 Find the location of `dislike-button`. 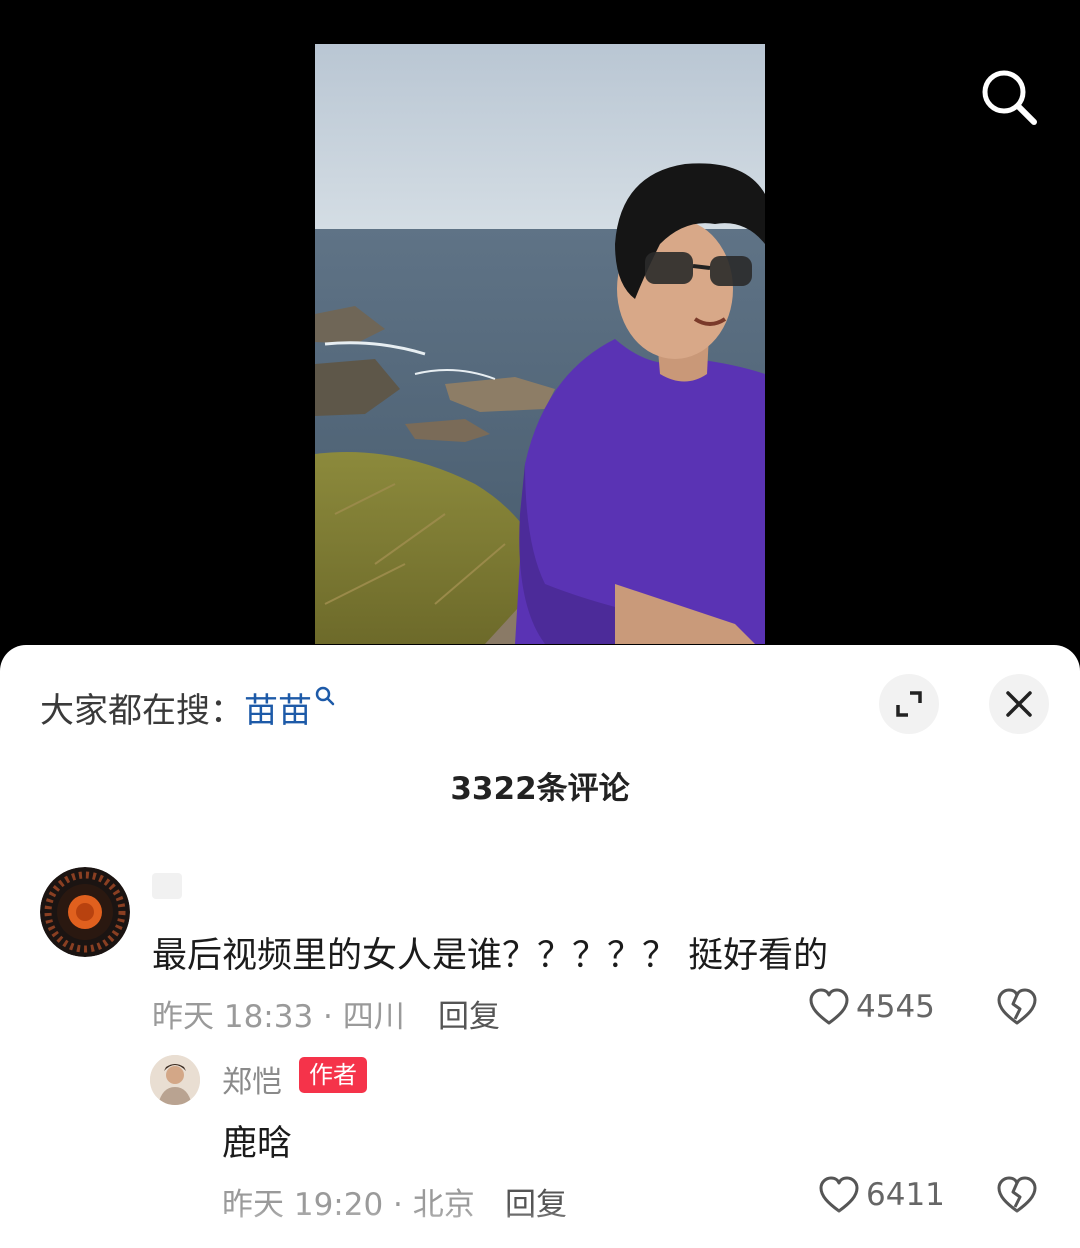

dislike-button is located at coordinates (1017, 1009).